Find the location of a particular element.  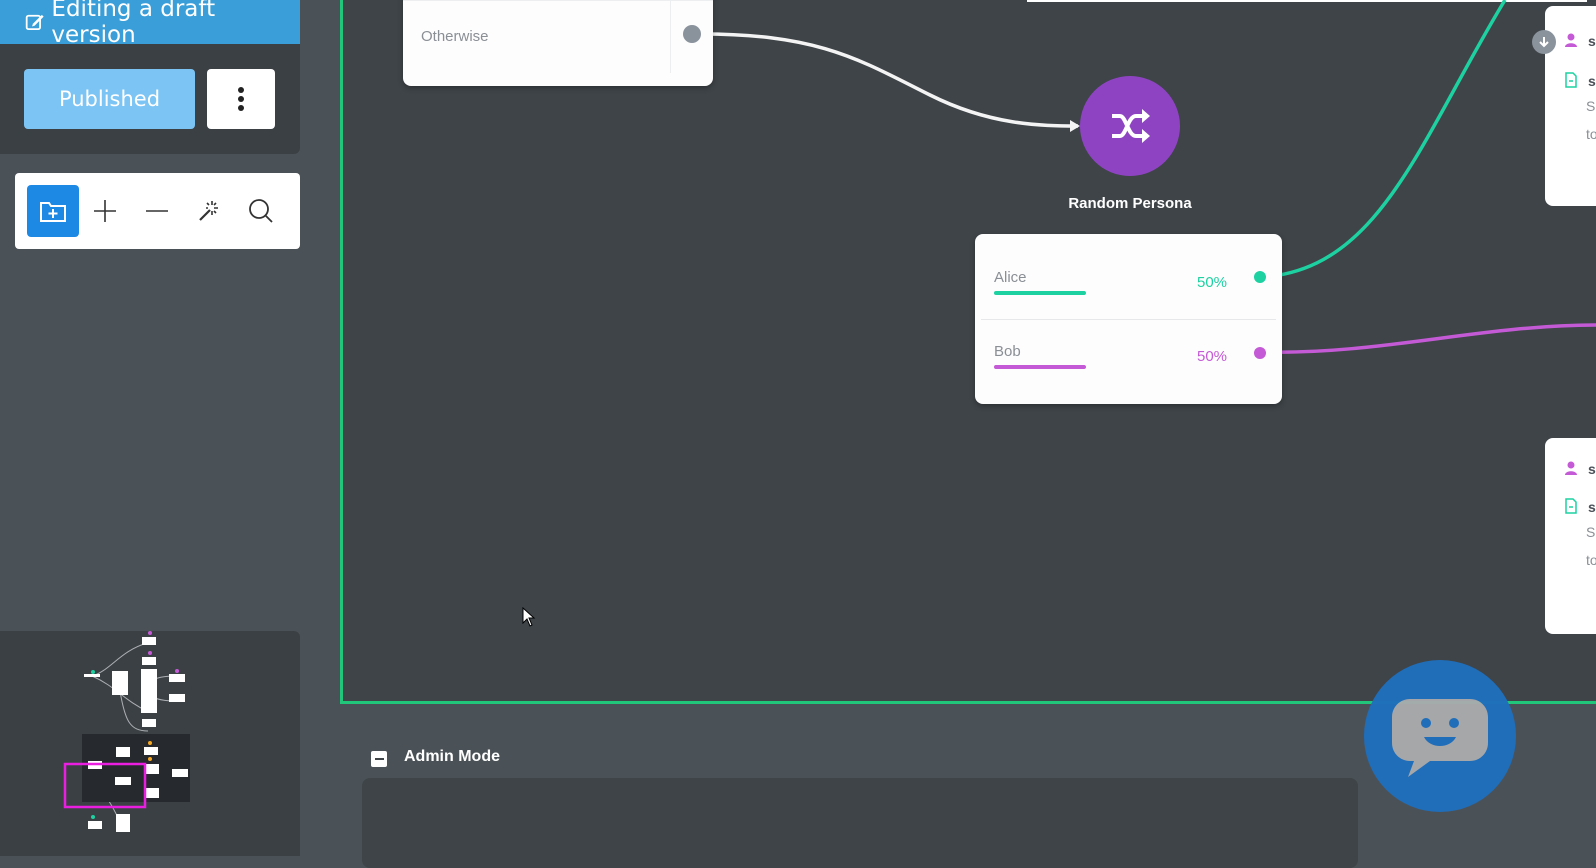

random-persona-node is located at coordinates (1130, 126).